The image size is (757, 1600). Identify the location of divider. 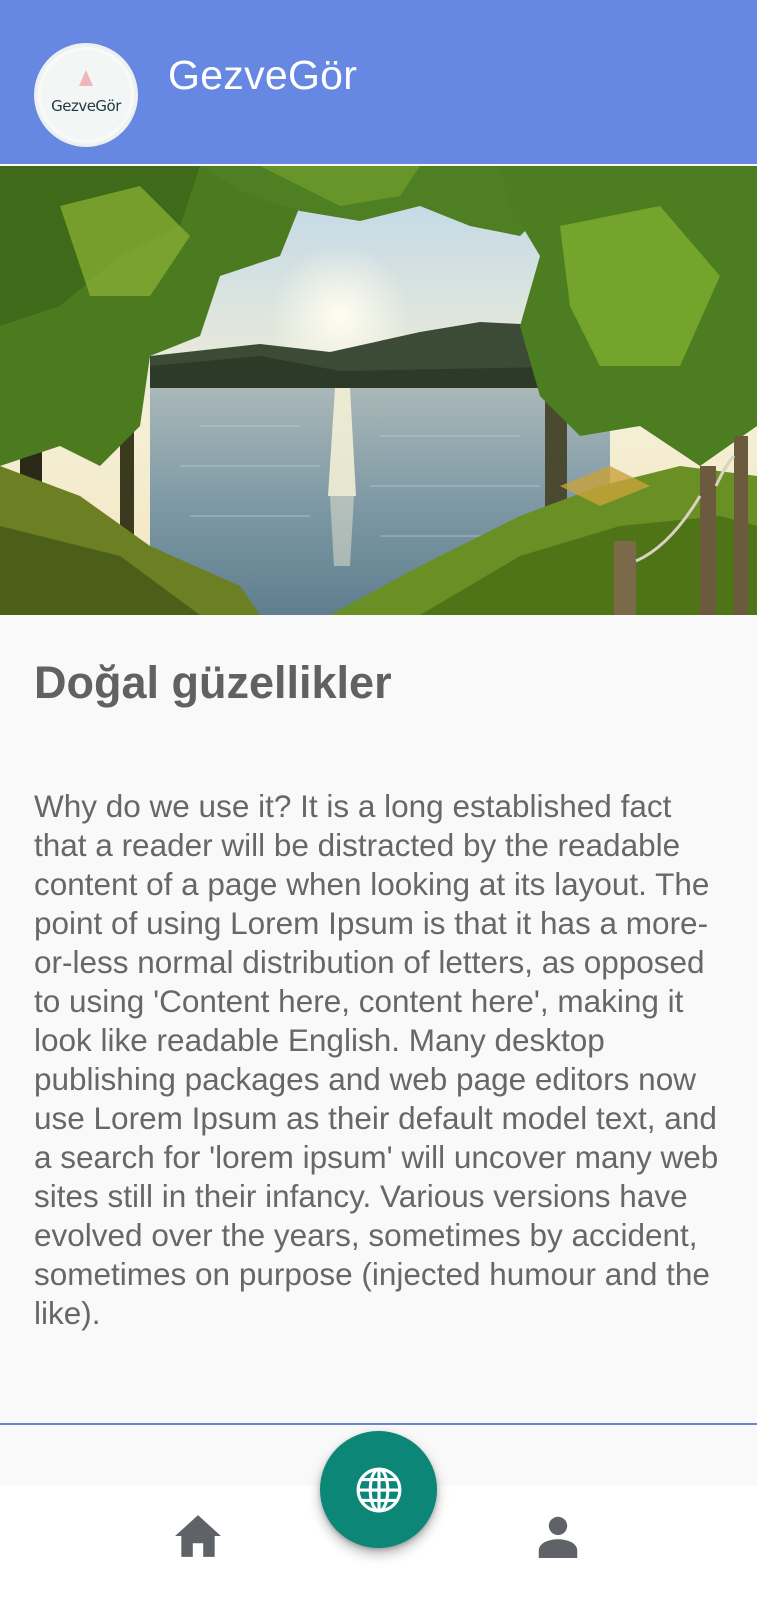
(378, 1424).